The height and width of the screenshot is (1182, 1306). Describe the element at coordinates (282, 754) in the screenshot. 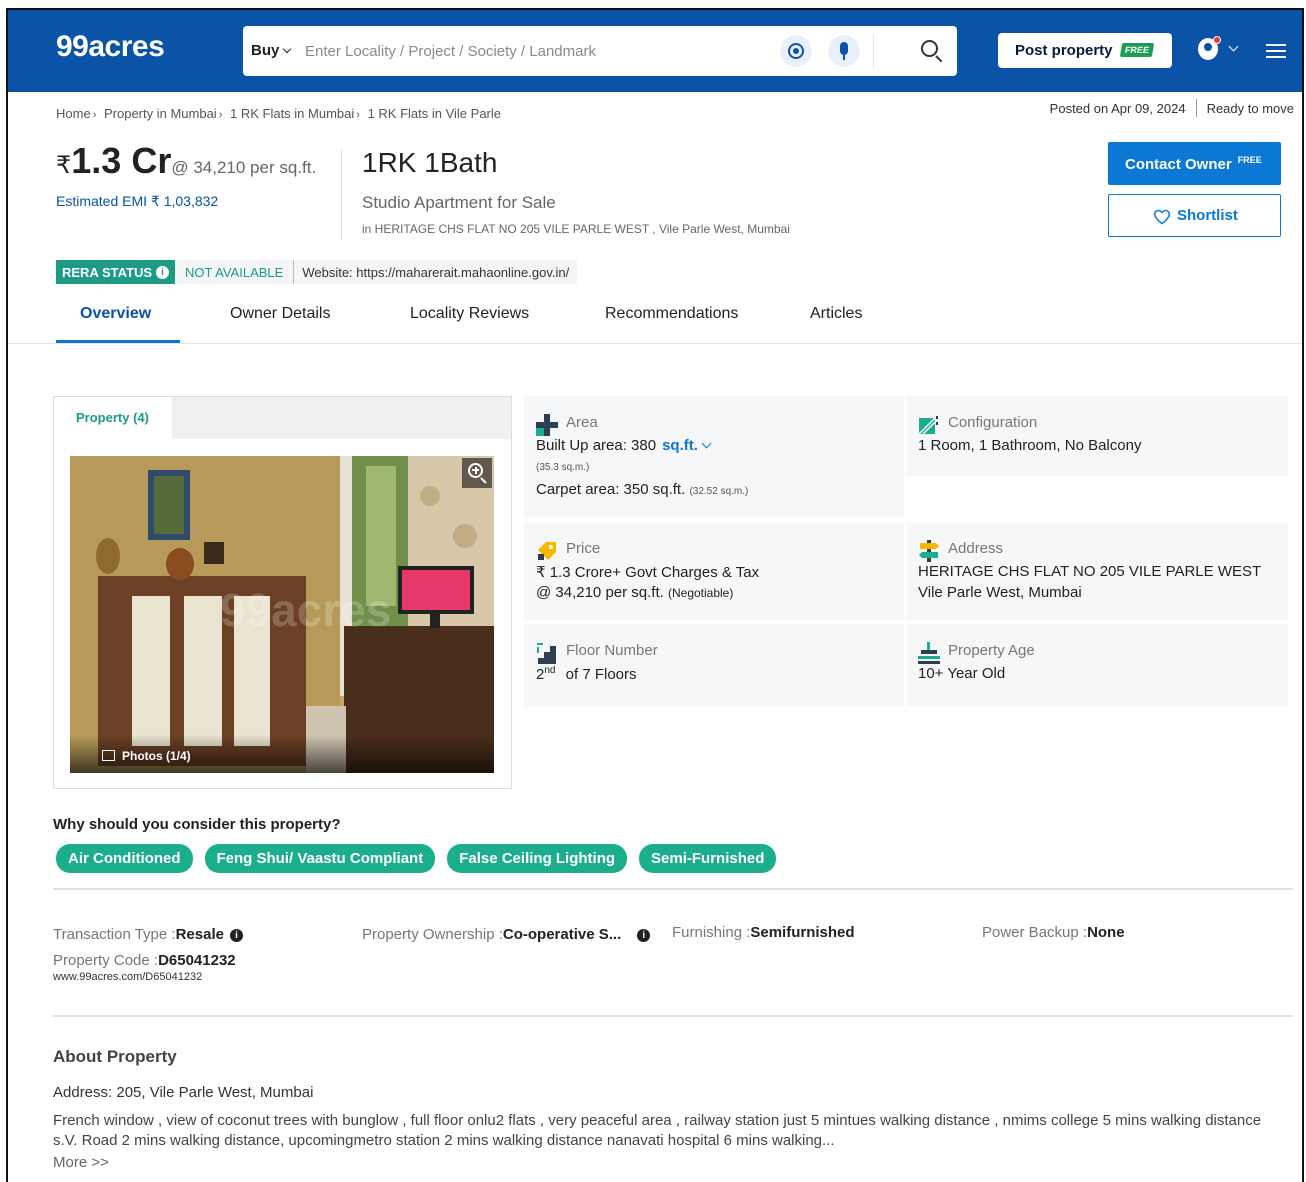

I see `photos-count-overlay: Photos (1/4)` at that location.